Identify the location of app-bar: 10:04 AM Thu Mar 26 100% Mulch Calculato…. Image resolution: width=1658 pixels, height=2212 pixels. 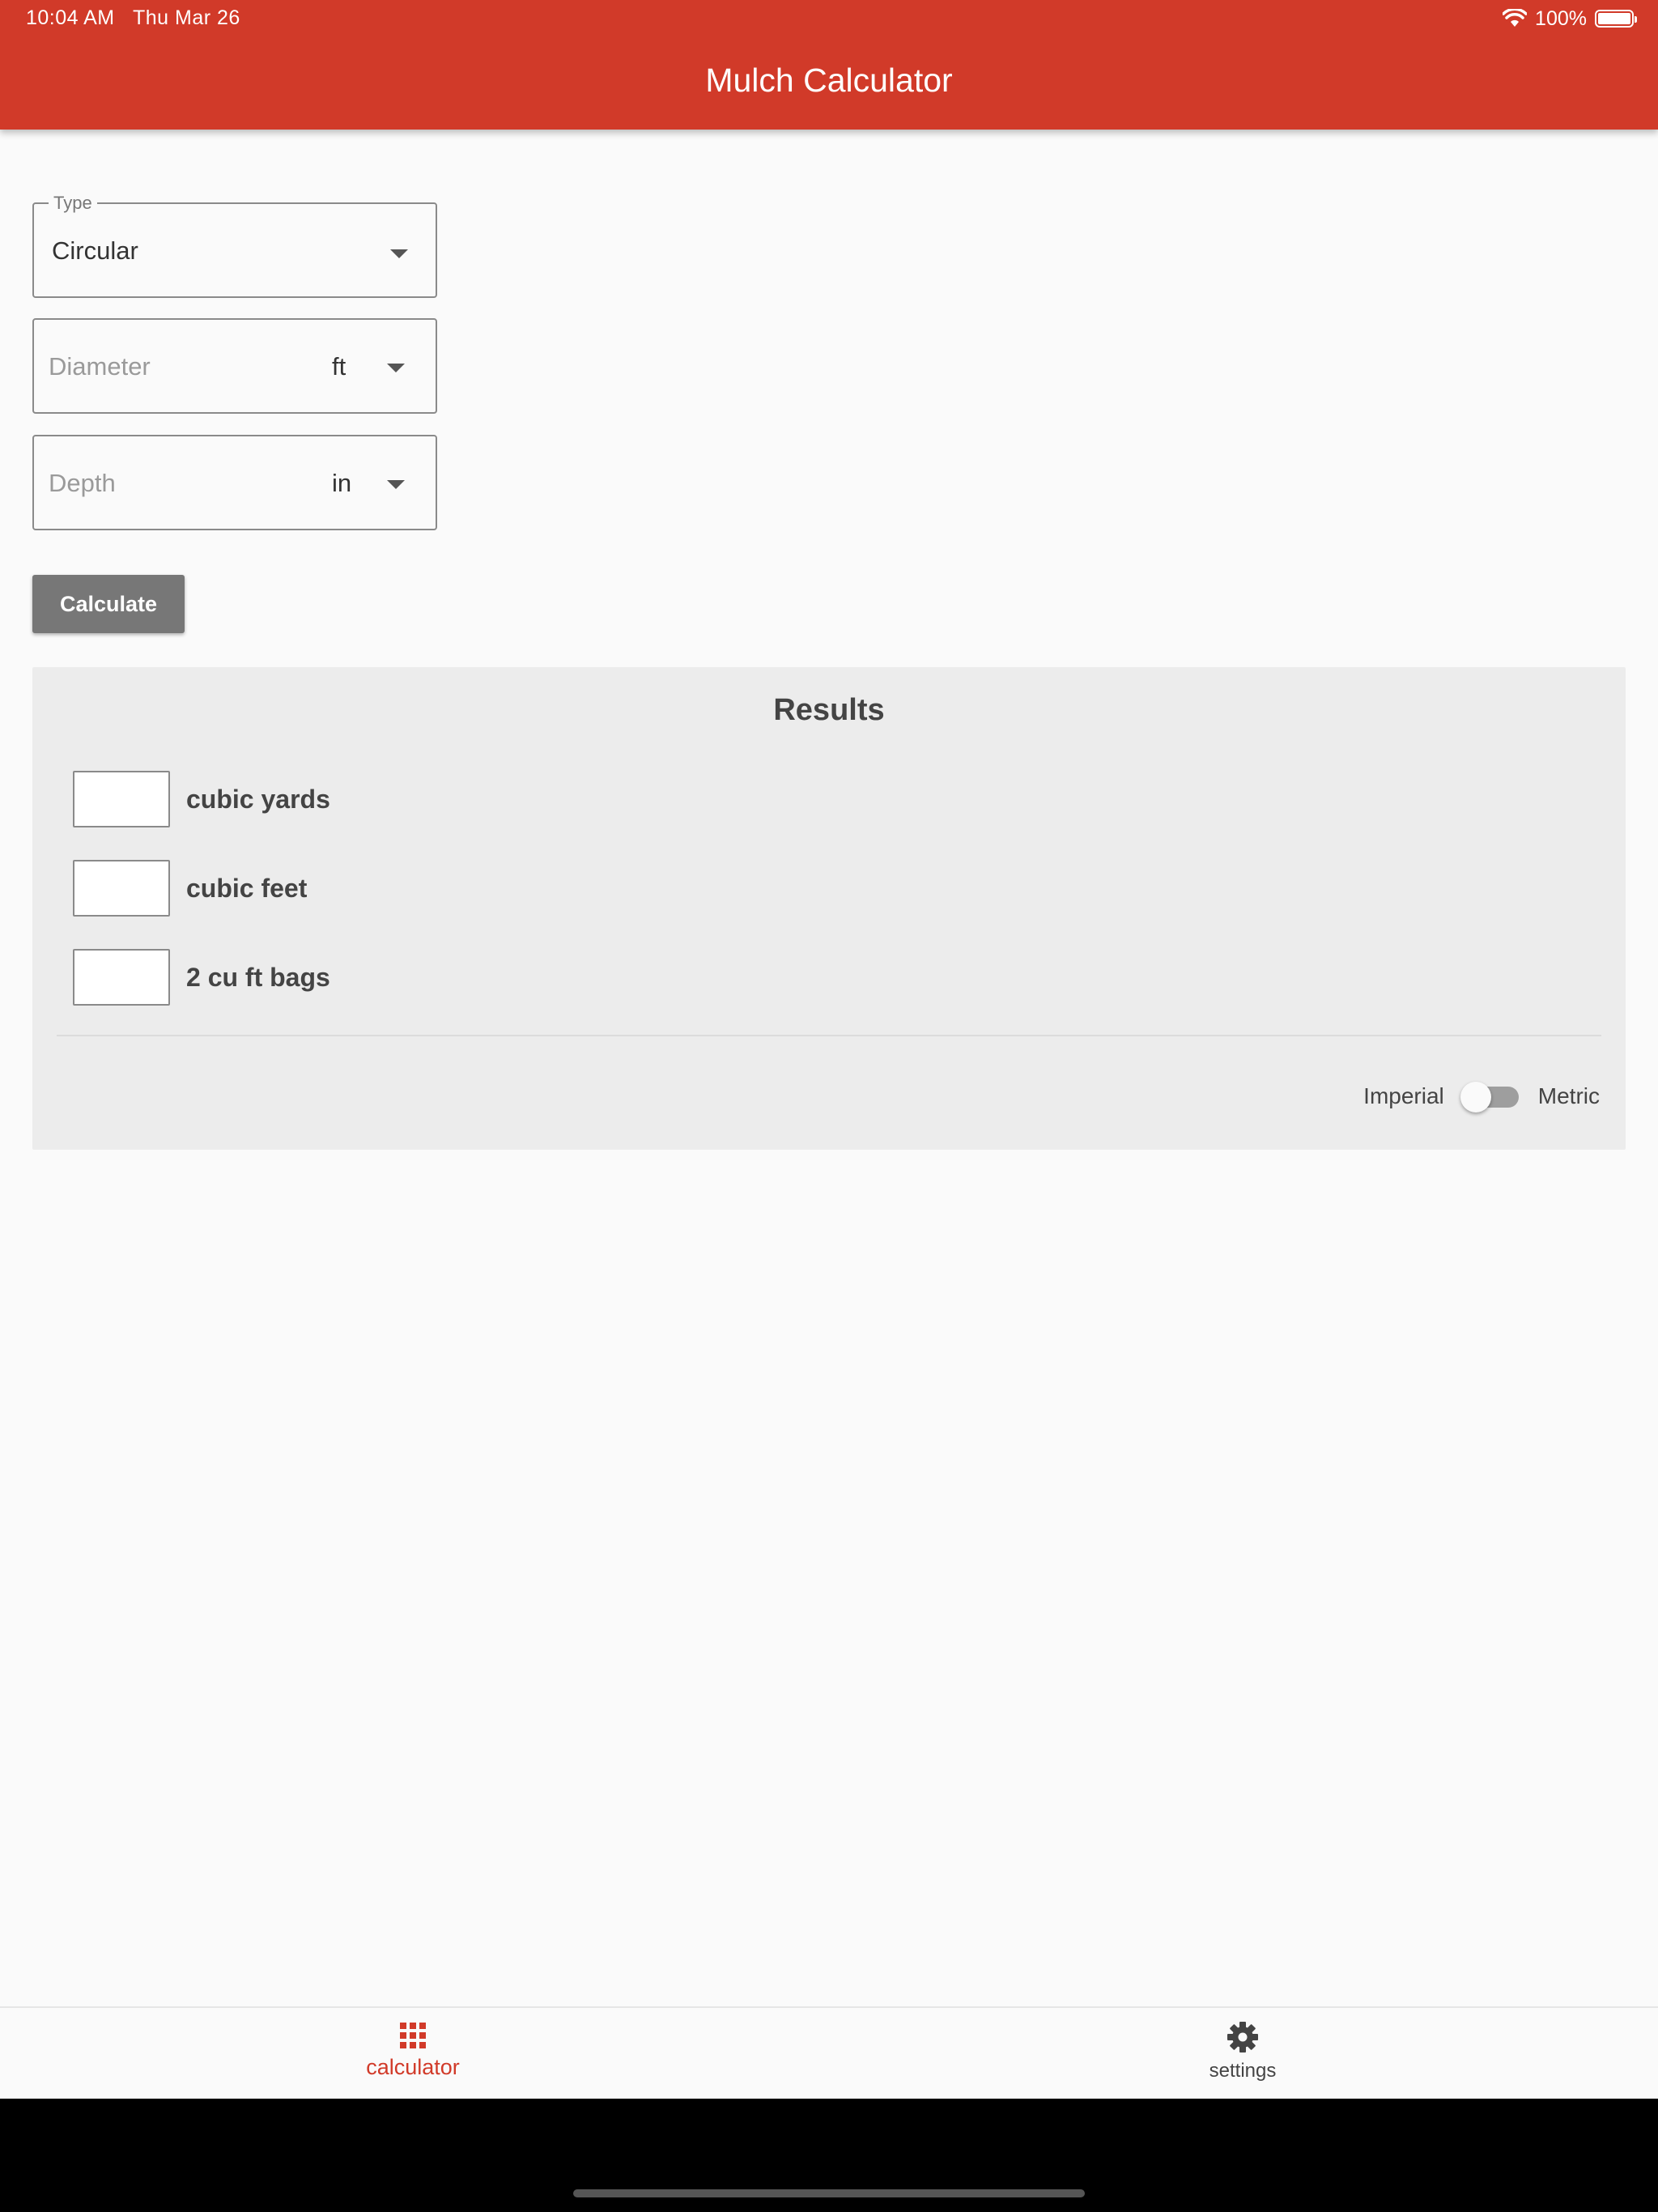
(829, 65).